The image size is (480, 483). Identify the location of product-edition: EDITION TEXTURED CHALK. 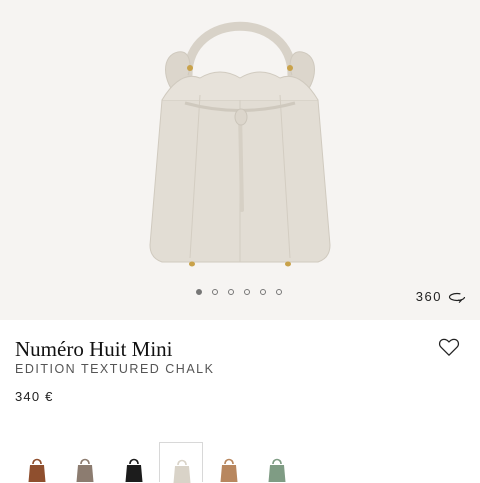
(115, 369).